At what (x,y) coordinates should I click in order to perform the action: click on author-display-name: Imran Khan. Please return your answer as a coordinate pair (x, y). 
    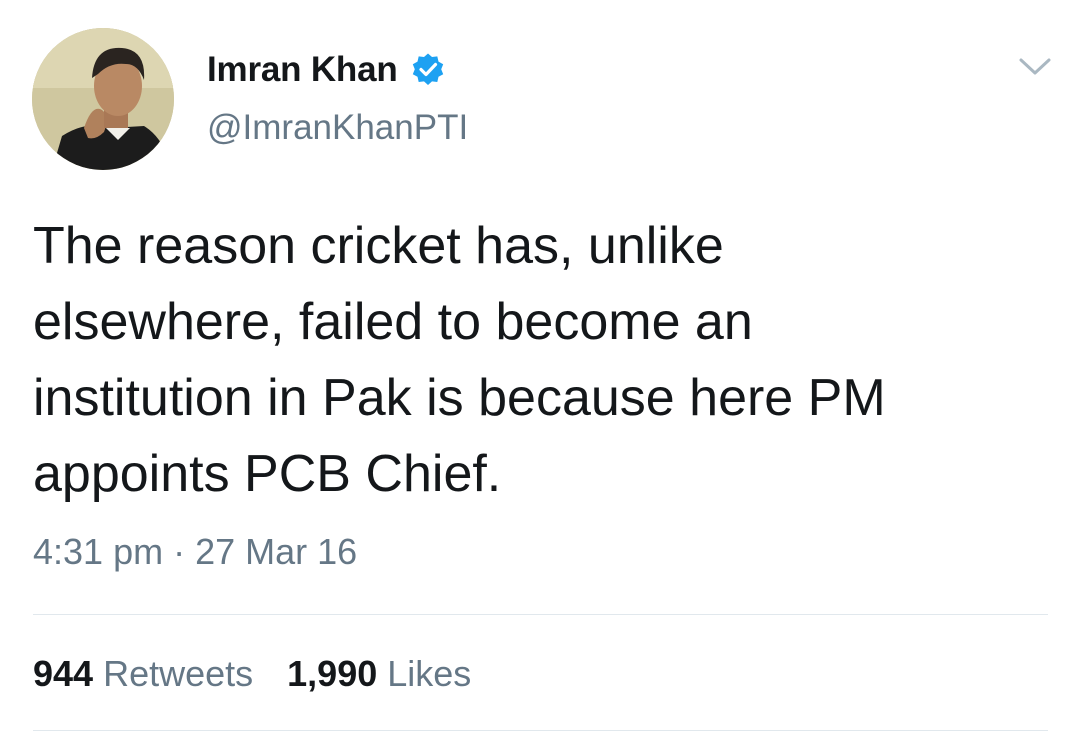
    Looking at the image, I should click on (302, 70).